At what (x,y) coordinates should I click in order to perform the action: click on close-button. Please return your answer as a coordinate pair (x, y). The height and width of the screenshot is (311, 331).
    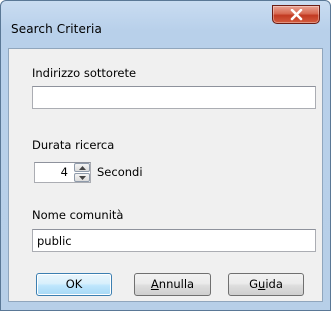
    Looking at the image, I should click on (296, 14).